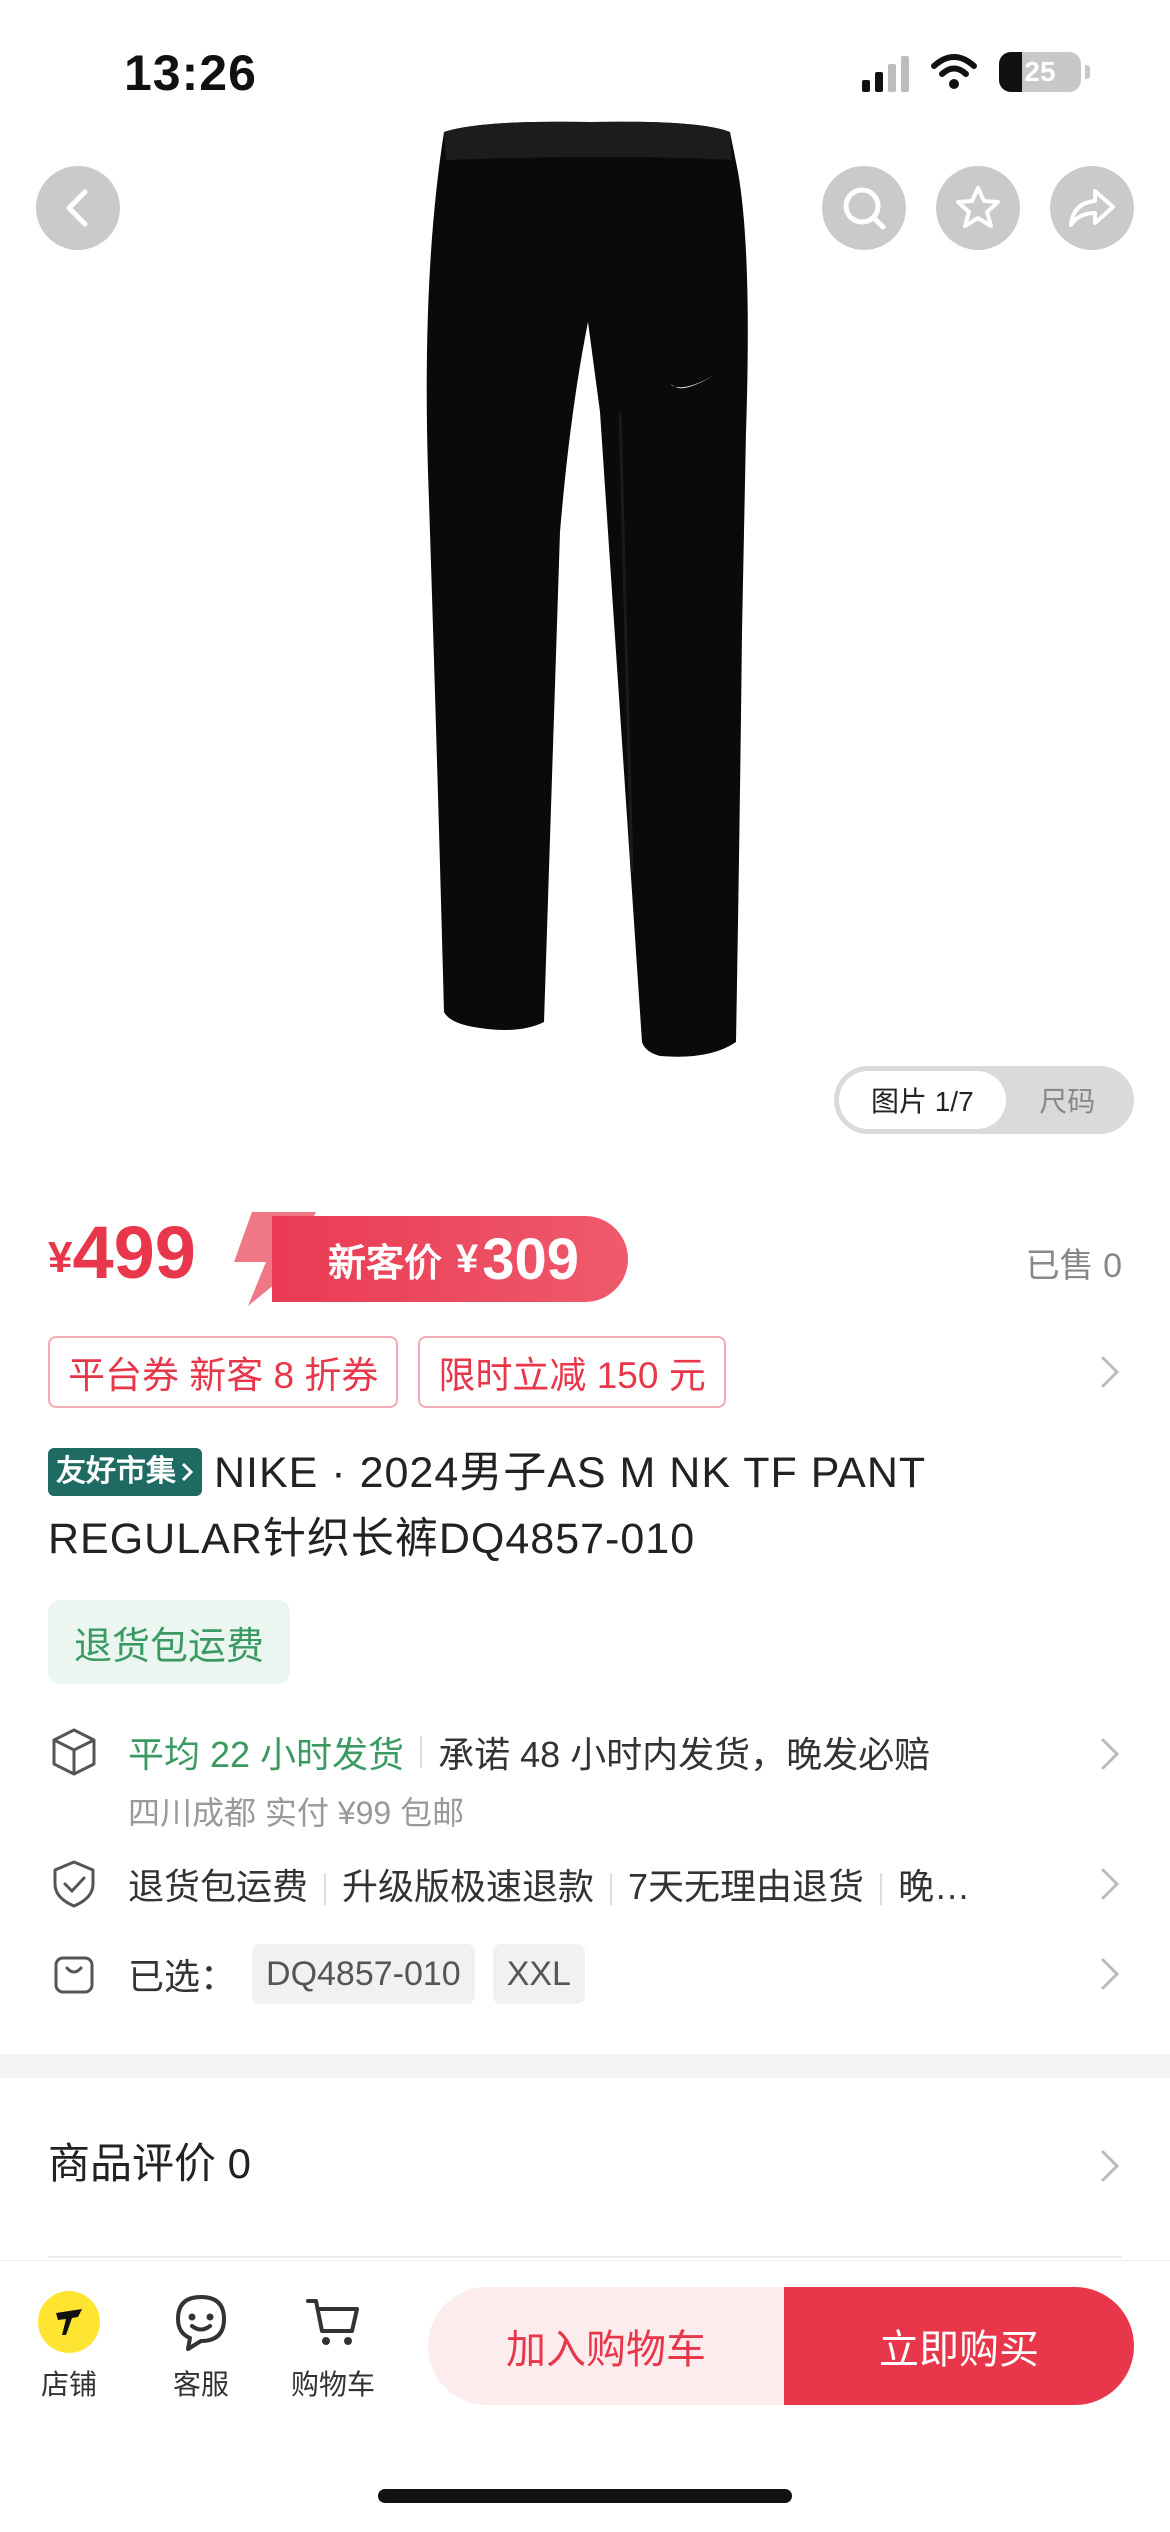  I want to click on selected-size-chip: XXL, so click(538, 1974).